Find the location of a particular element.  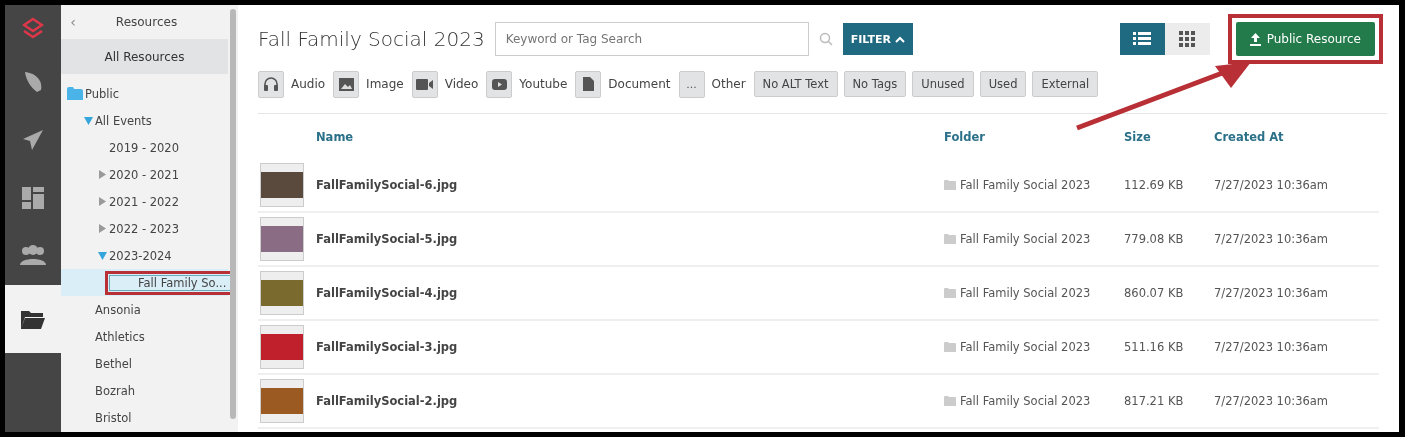

upload-icon is located at coordinates (1255, 39).